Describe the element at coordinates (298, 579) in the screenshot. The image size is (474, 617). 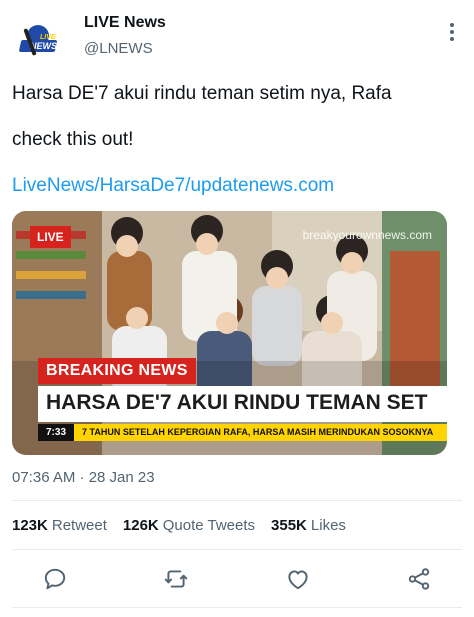
I see `like-icon` at that location.